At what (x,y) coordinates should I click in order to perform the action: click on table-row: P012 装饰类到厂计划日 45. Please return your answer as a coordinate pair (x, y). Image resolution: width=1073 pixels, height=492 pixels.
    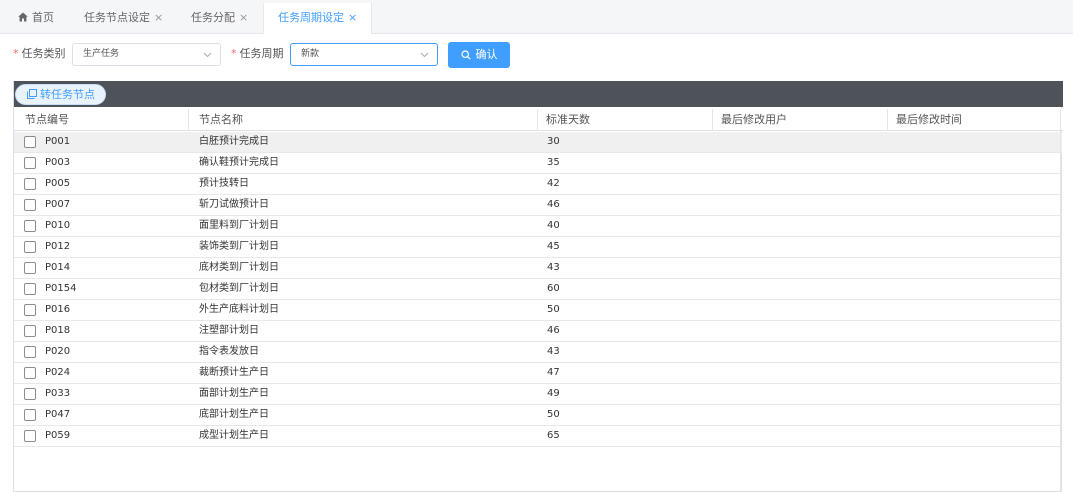
    Looking at the image, I should click on (538, 247).